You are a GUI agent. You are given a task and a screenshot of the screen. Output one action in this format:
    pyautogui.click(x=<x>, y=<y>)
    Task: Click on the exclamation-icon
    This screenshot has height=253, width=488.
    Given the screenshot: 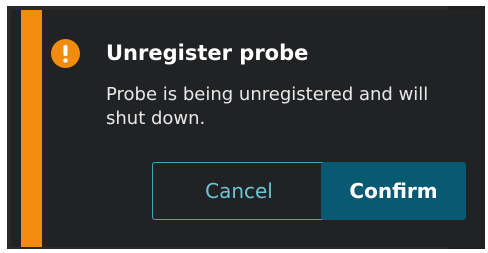 What is the action you would take?
    pyautogui.click(x=65, y=53)
    